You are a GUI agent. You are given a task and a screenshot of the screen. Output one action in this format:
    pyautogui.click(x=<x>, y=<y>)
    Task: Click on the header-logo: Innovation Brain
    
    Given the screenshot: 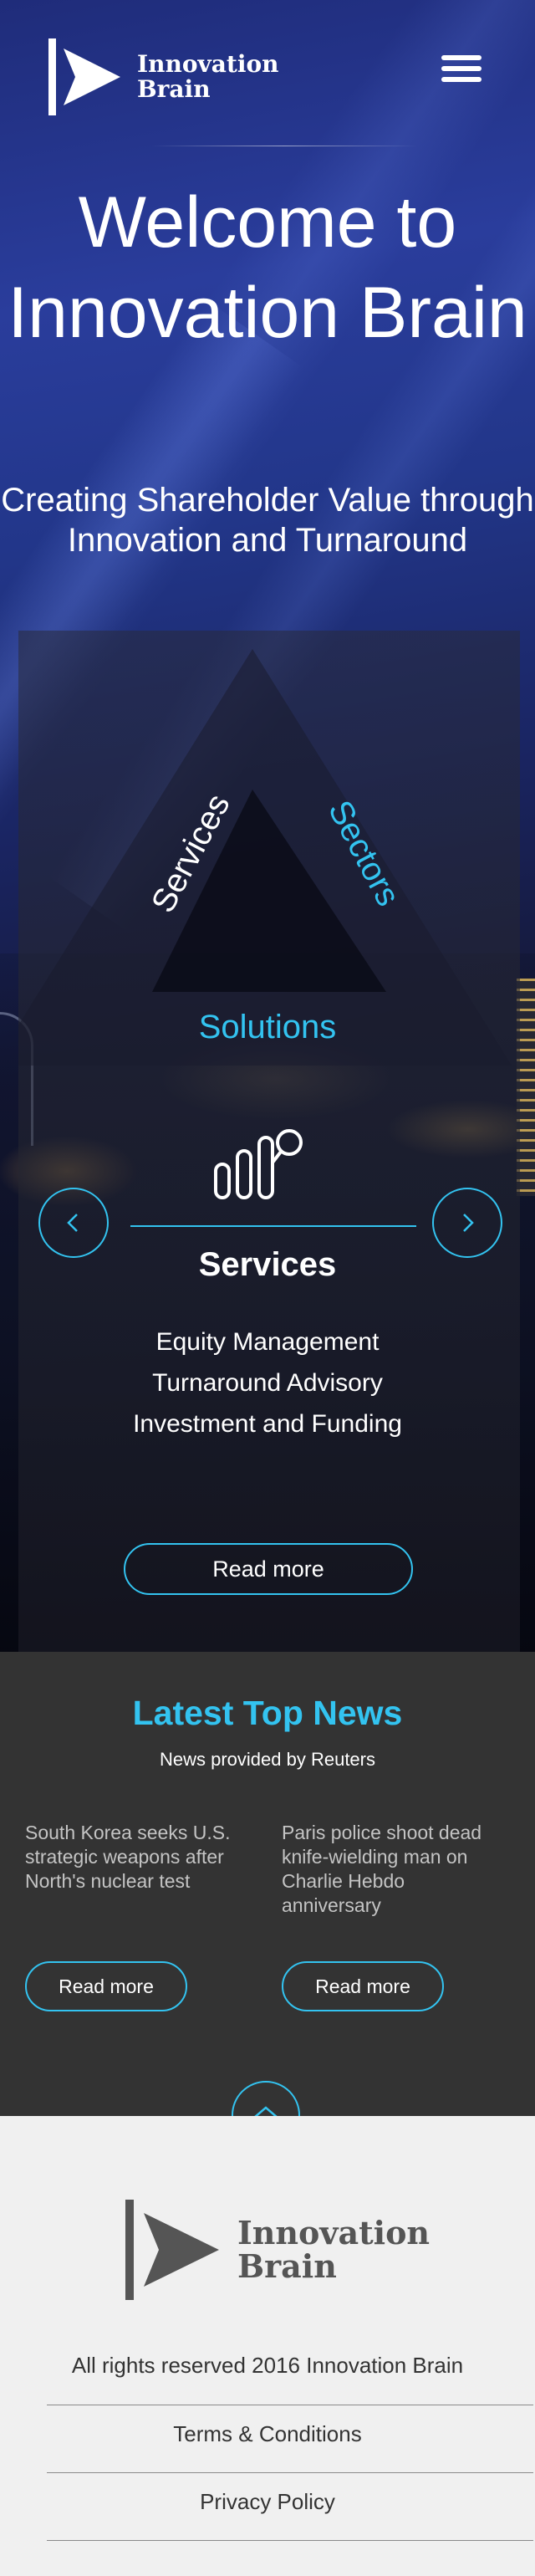 What is the action you would take?
    pyautogui.click(x=163, y=76)
    